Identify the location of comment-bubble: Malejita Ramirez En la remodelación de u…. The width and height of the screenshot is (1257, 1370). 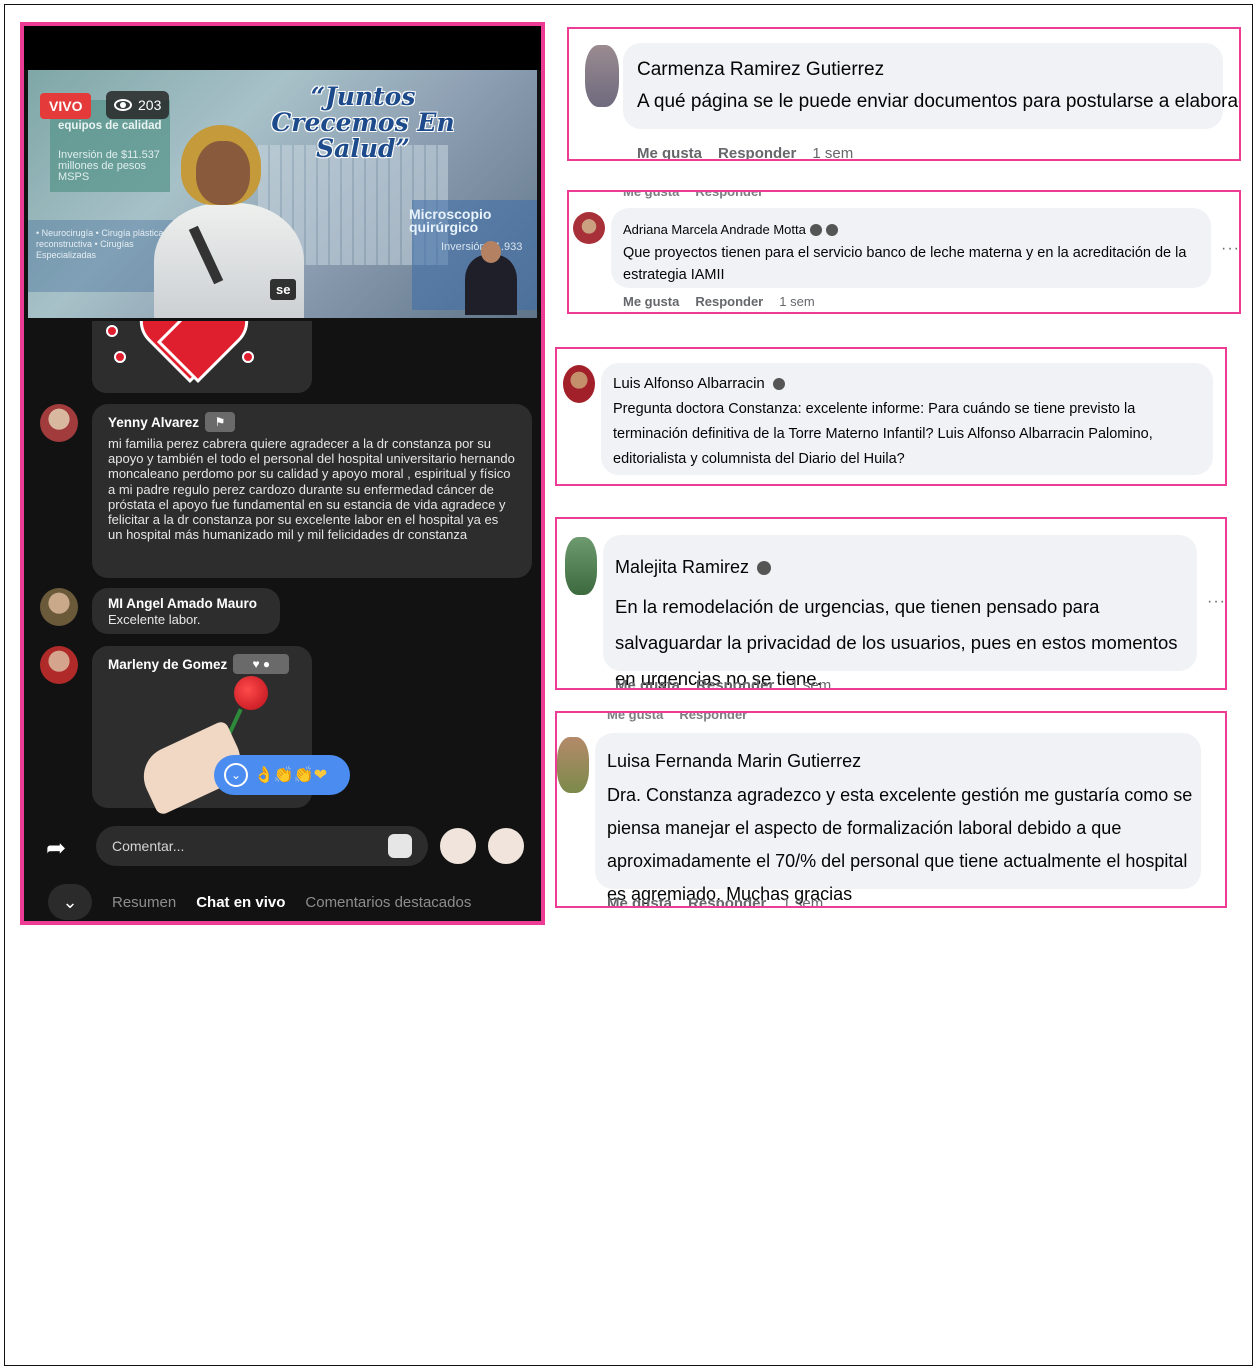
(900, 611).